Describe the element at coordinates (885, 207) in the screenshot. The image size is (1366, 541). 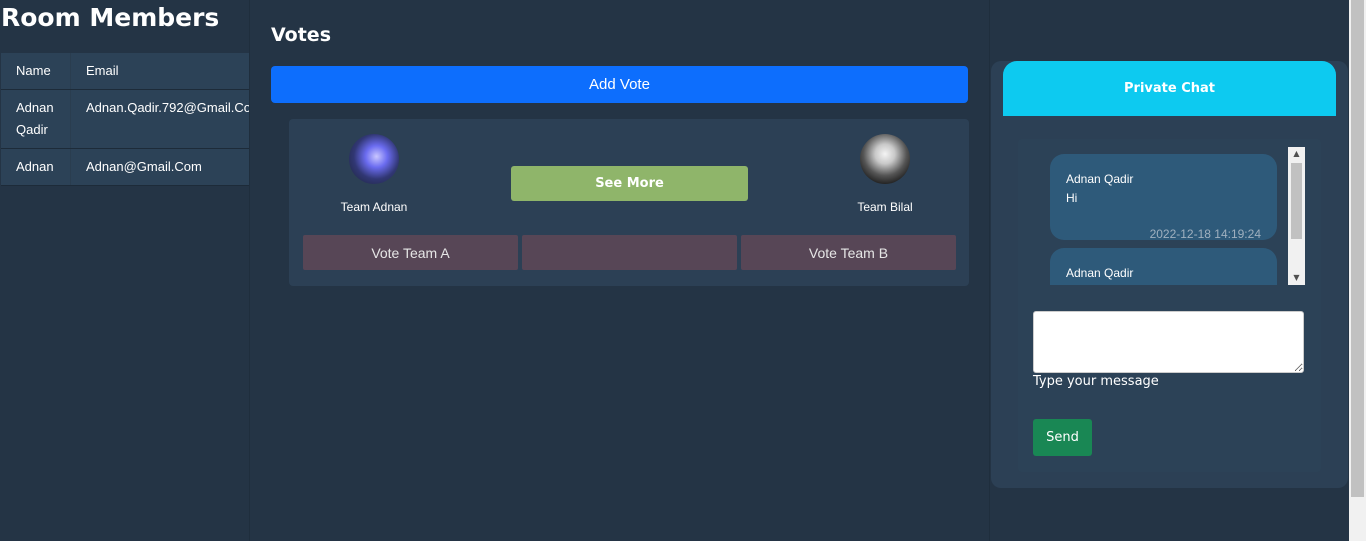
I see `team-b-label: Team Bilal` at that location.